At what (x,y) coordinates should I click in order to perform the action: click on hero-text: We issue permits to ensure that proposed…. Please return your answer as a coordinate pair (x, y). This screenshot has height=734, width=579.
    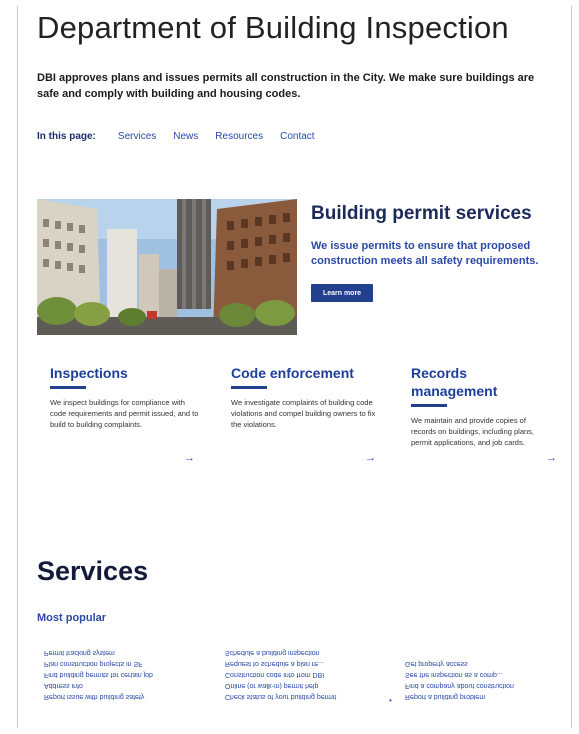
    Looking at the image, I should click on (425, 253).